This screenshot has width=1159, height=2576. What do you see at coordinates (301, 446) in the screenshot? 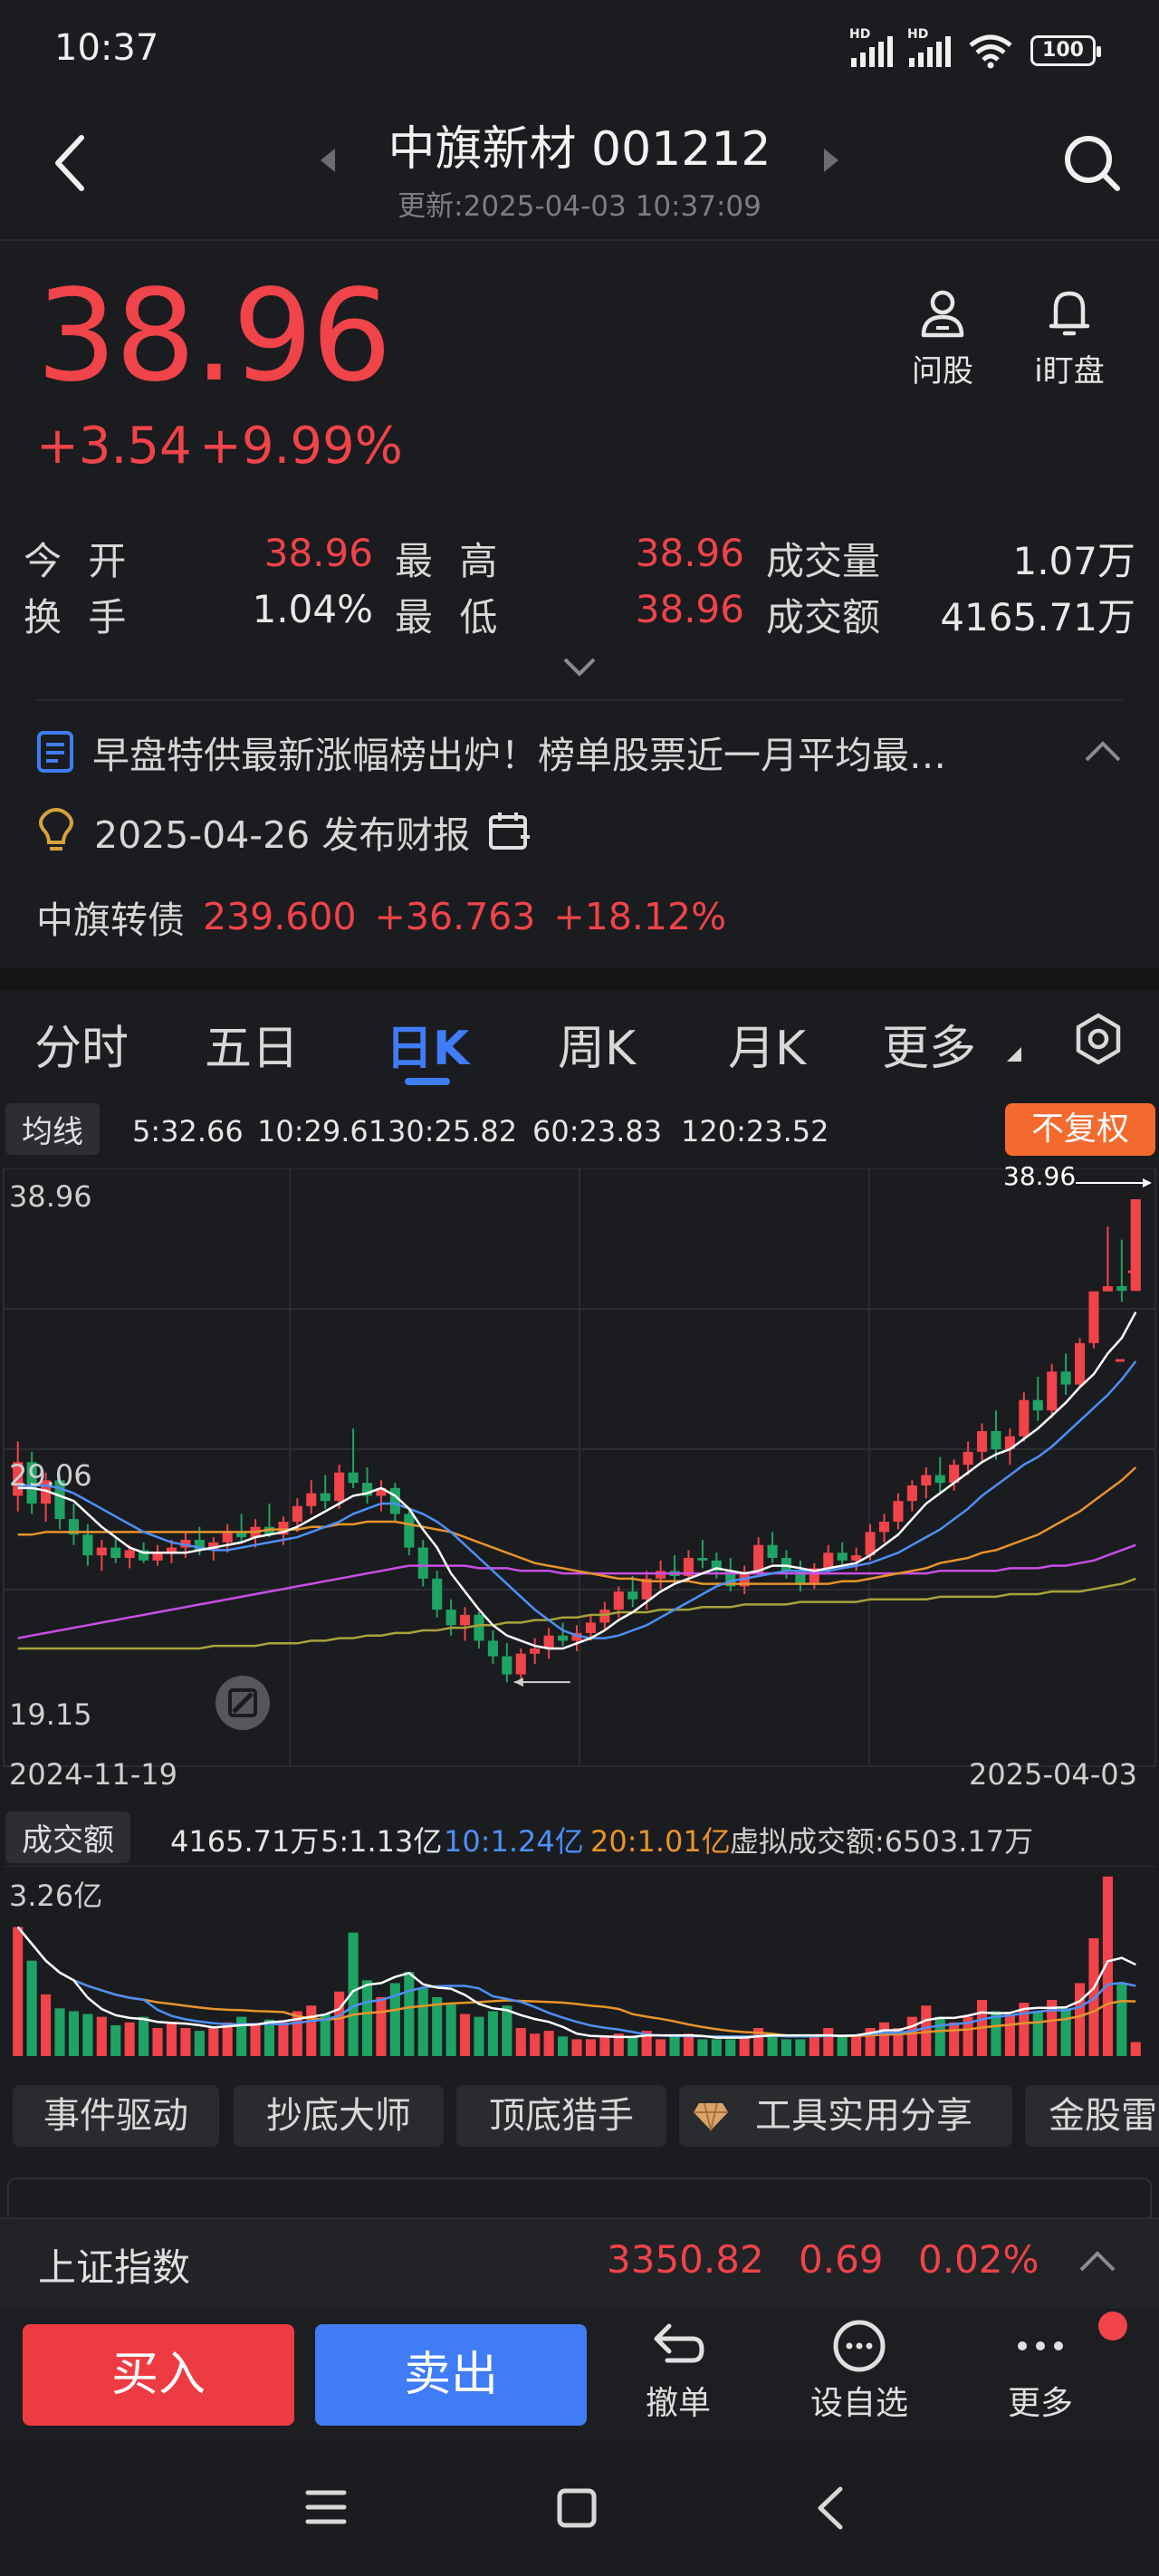
I see `price-change-pct: +9.99%` at bounding box center [301, 446].